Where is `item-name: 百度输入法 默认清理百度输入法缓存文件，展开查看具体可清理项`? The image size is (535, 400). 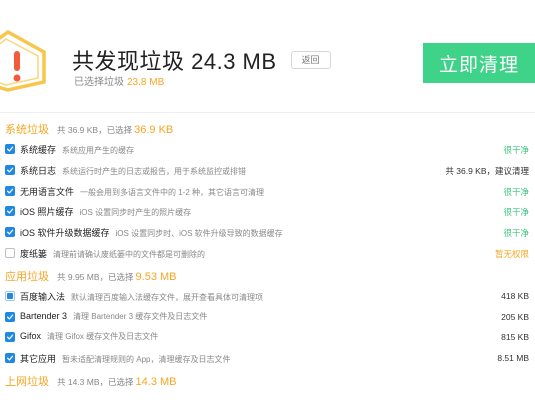
item-name: 百度输入法 默认清理百度输入法缓存文件，展开查看具体可清理项 is located at coordinates (141, 296).